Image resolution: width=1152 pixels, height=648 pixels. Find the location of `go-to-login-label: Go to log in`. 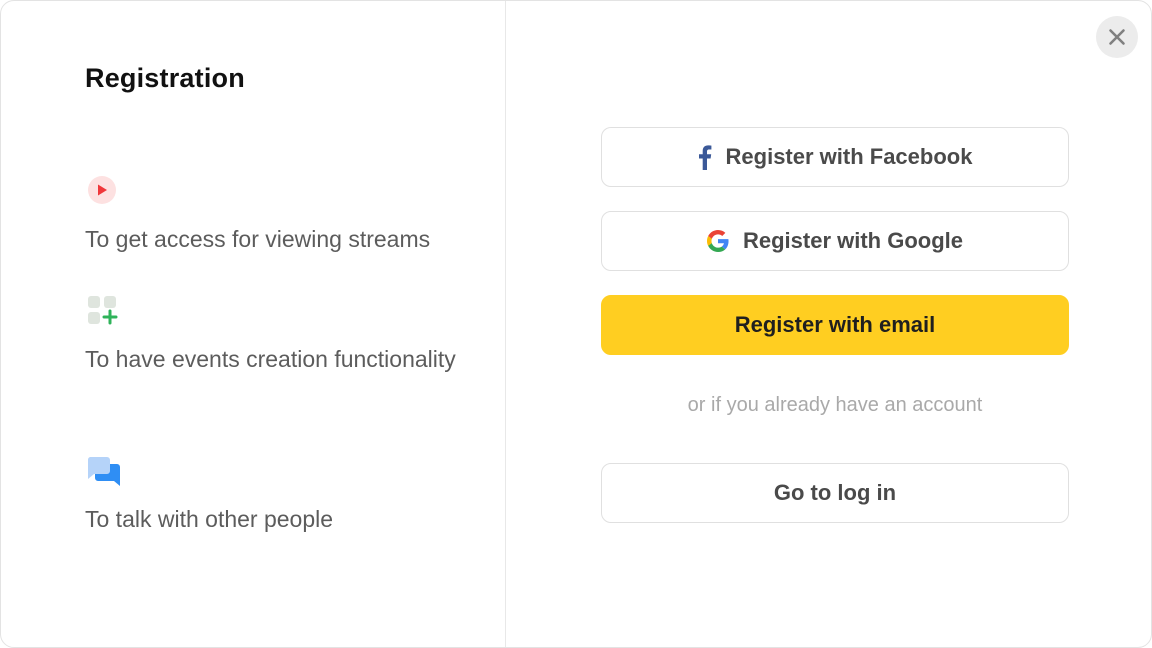

go-to-login-label: Go to log in is located at coordinates (835, 492).